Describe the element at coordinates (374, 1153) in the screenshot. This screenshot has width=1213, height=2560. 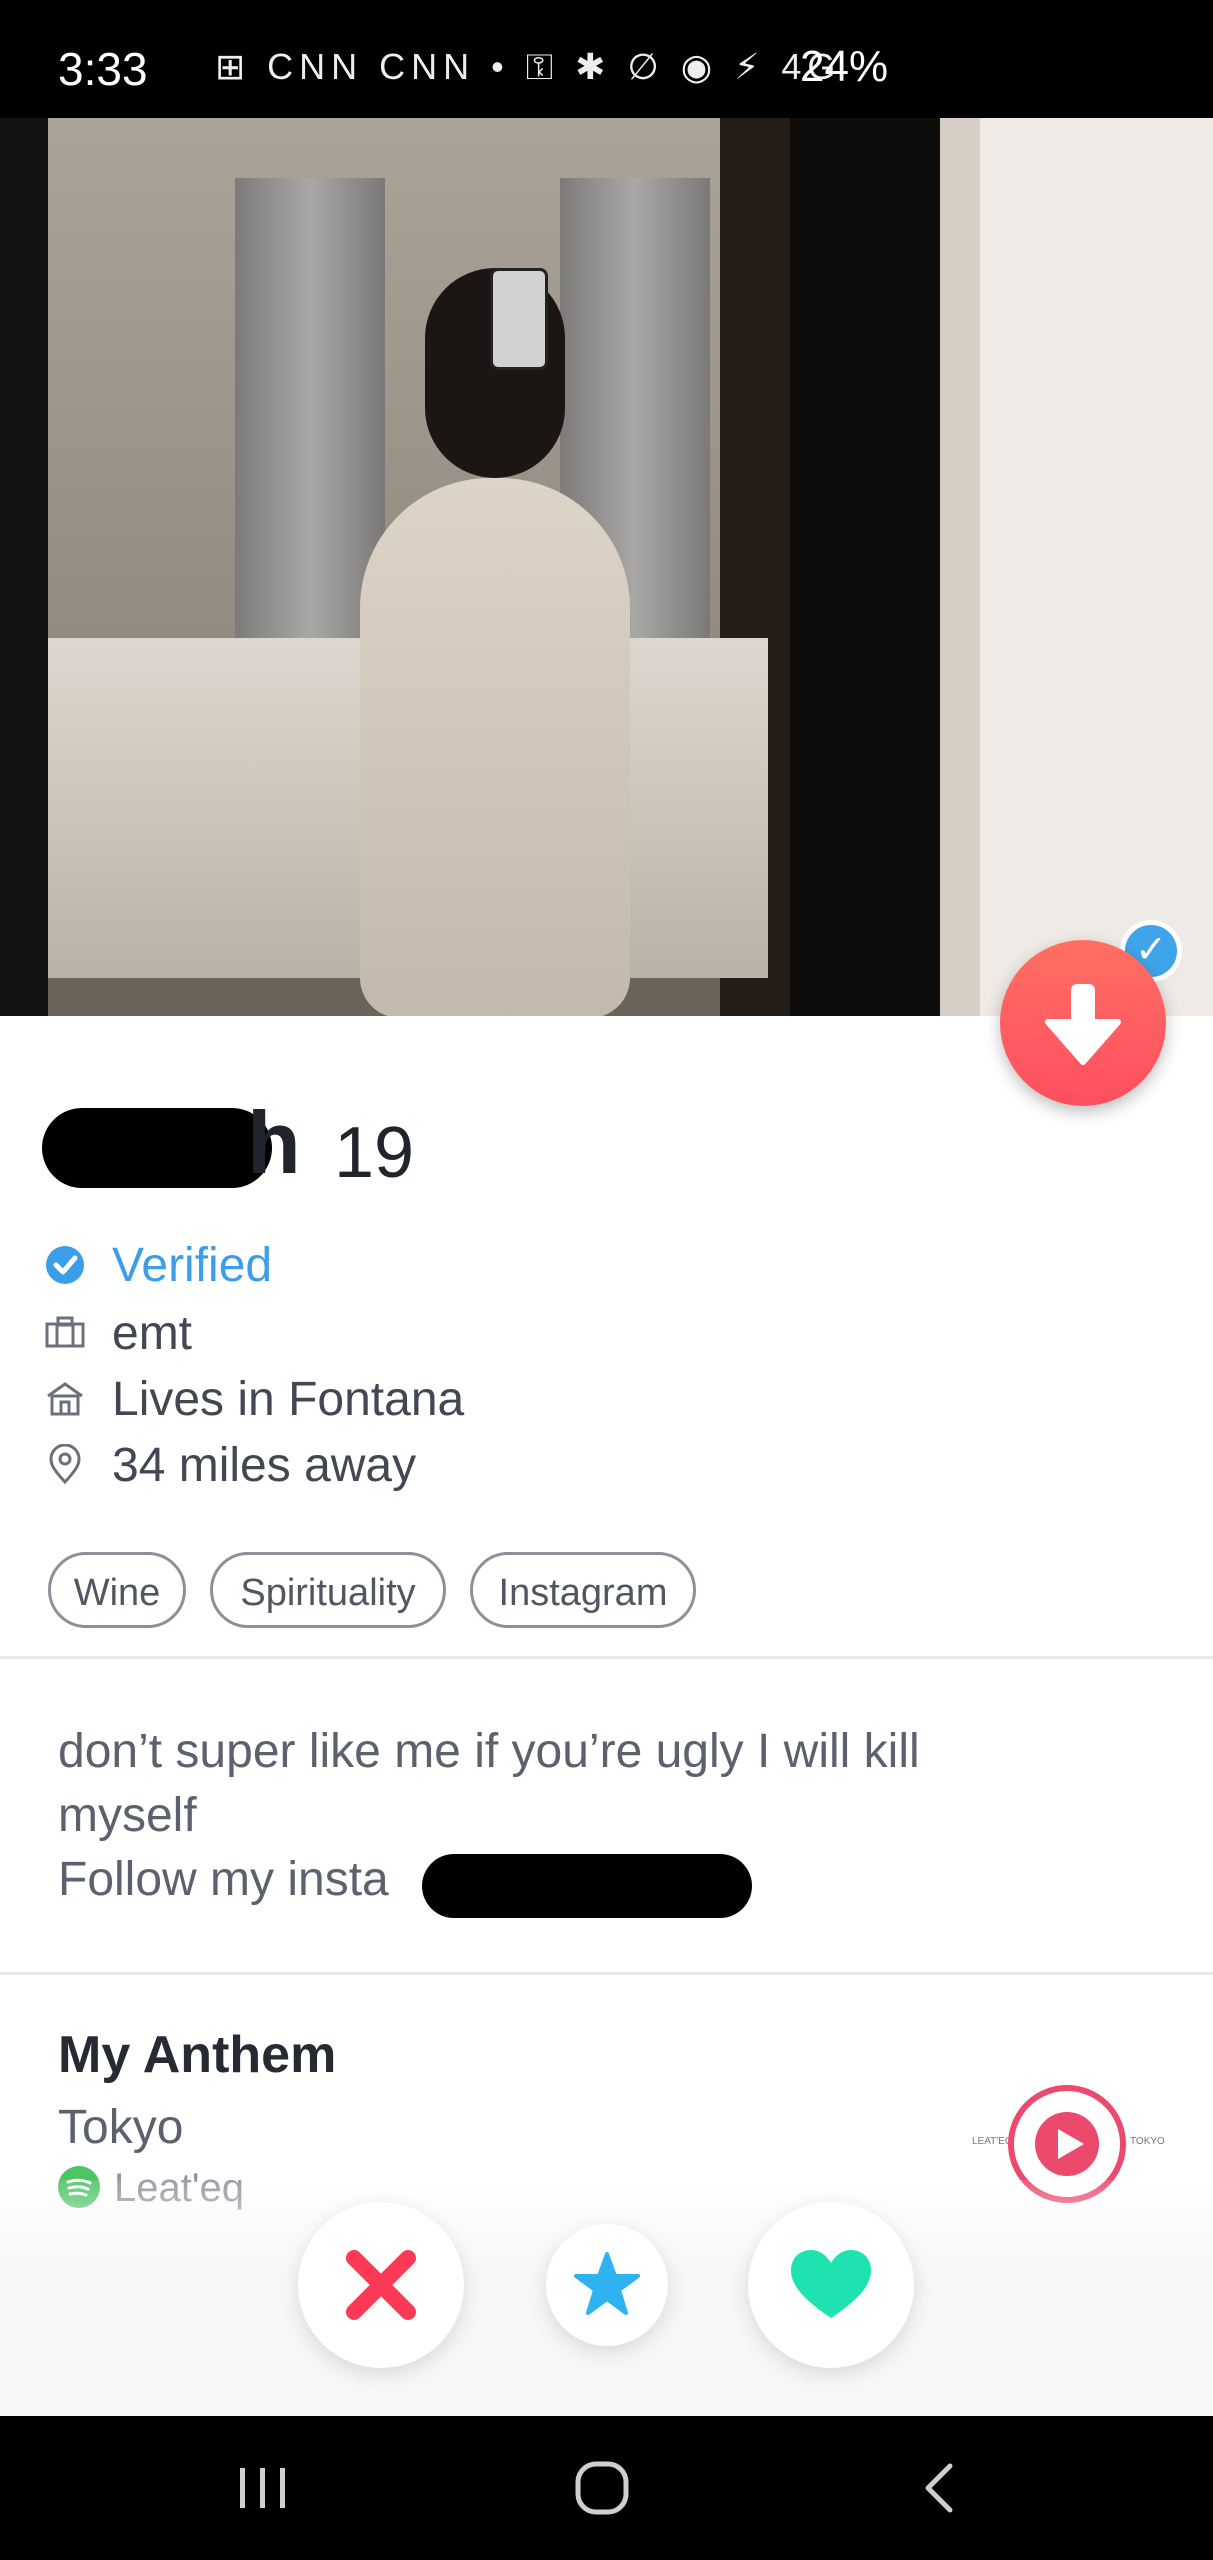
I see `profile-age: 19` at that location.